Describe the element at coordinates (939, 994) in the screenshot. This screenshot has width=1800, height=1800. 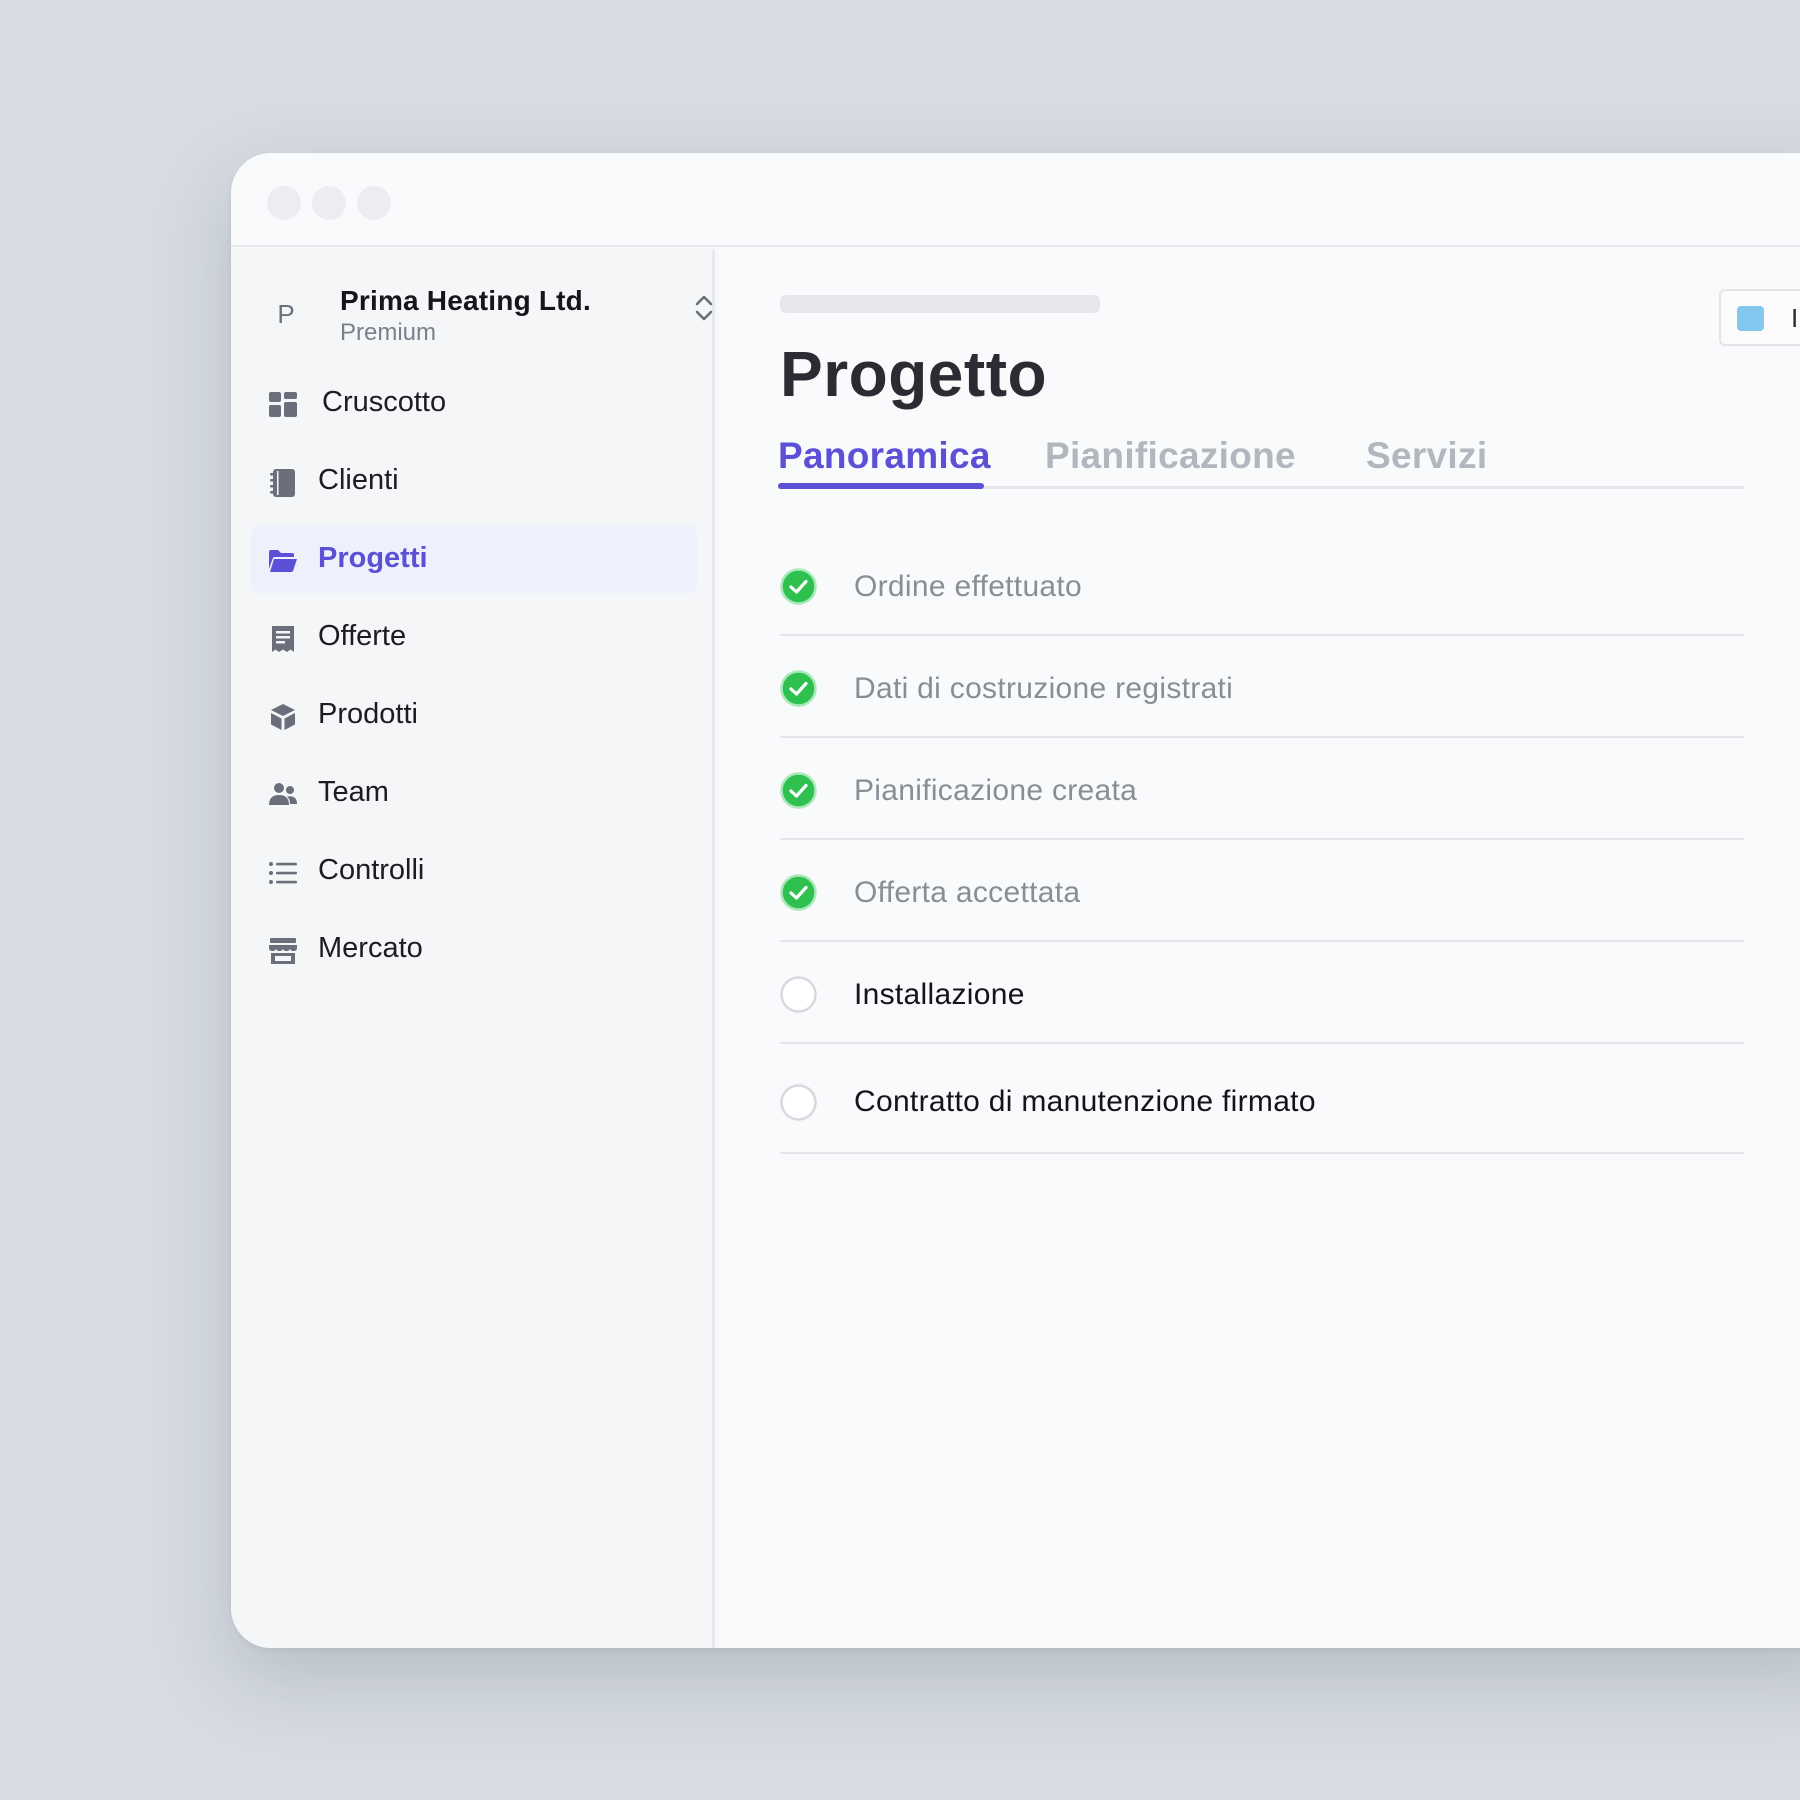
I see `step-label: Installazione` at that location.